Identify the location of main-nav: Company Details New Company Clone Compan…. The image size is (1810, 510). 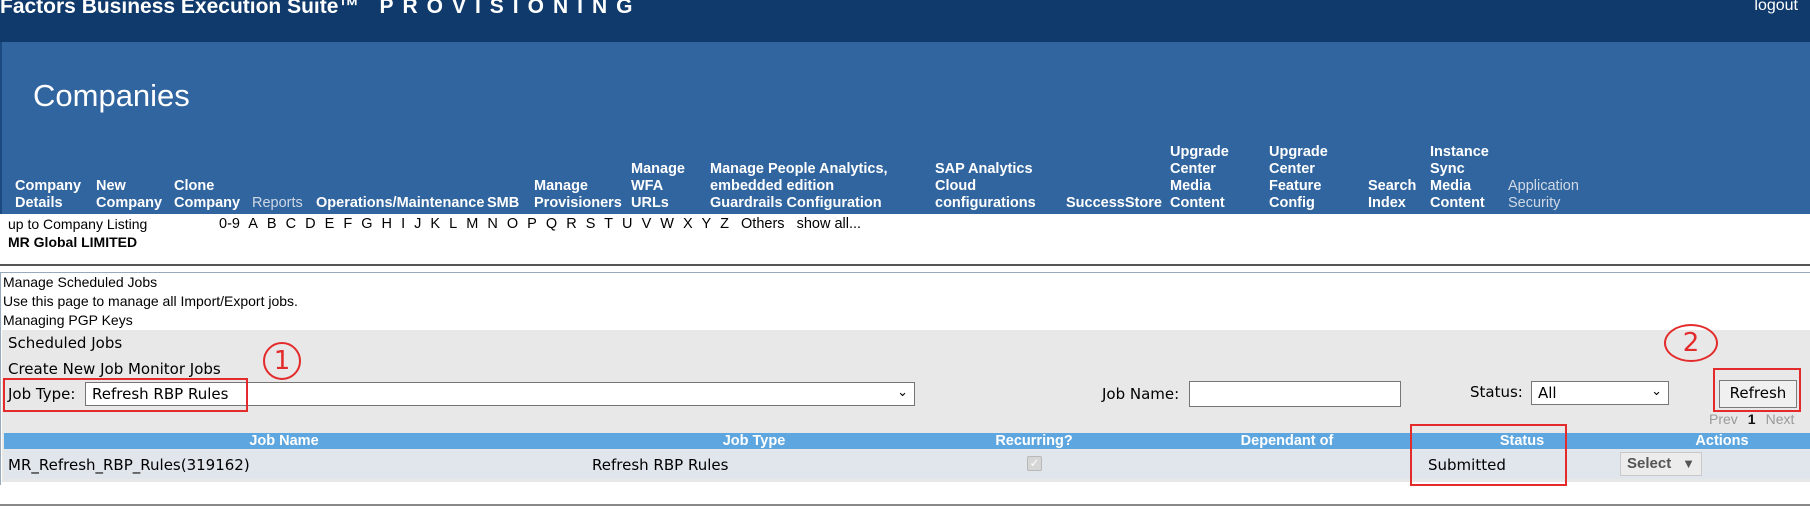
(906, 177).